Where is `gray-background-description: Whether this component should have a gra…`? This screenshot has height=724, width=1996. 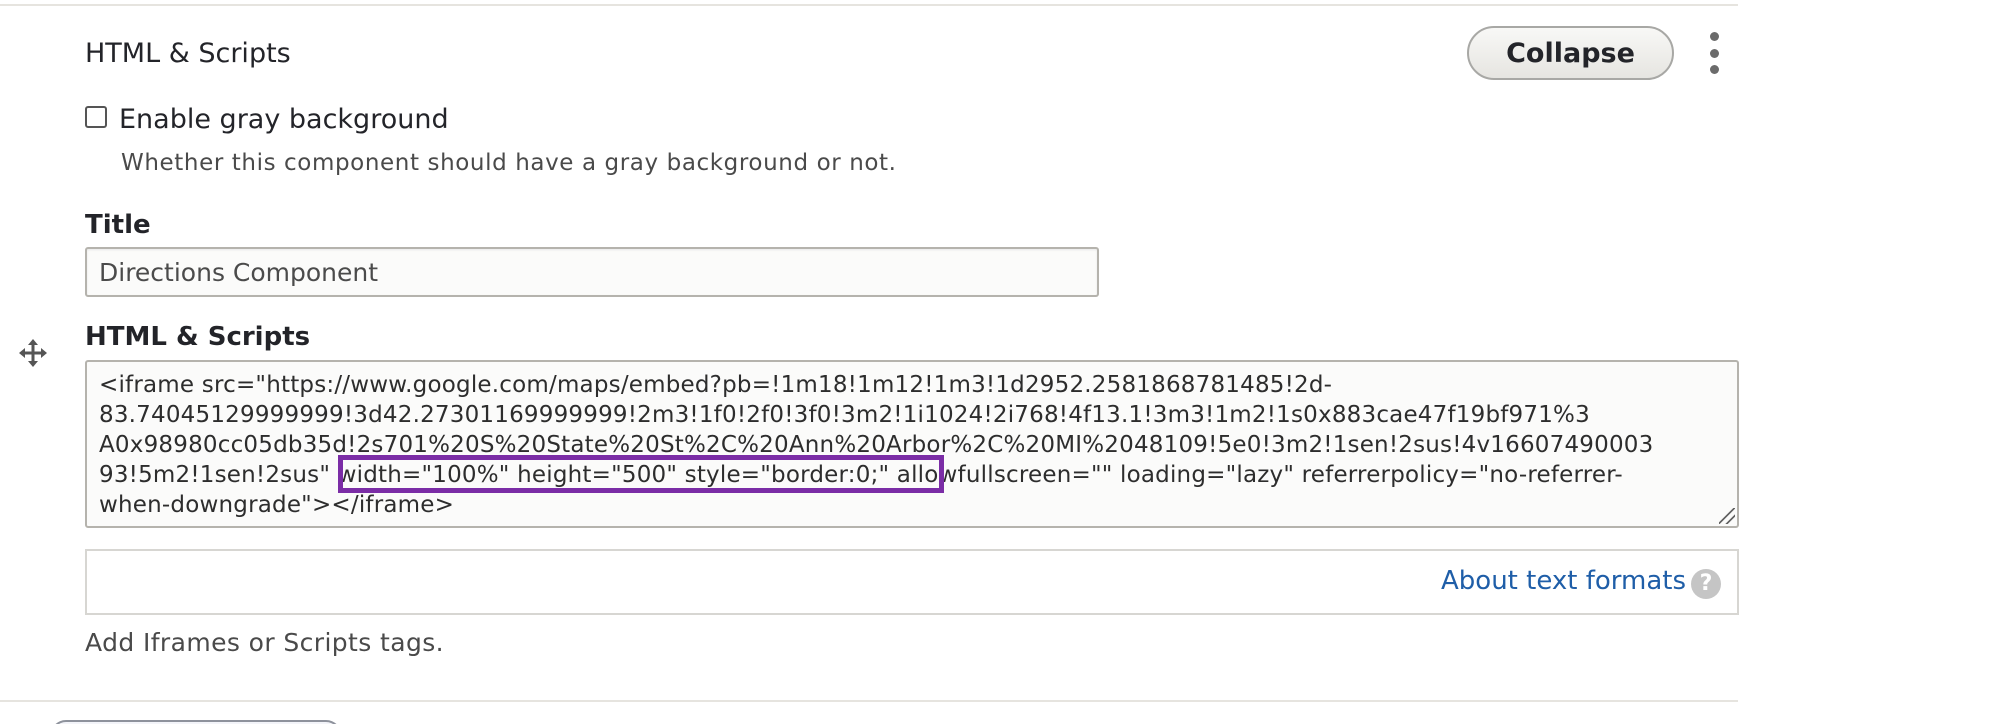
gray-background-description: Whether this component should have a gra… is located at coordinates (509, 163).